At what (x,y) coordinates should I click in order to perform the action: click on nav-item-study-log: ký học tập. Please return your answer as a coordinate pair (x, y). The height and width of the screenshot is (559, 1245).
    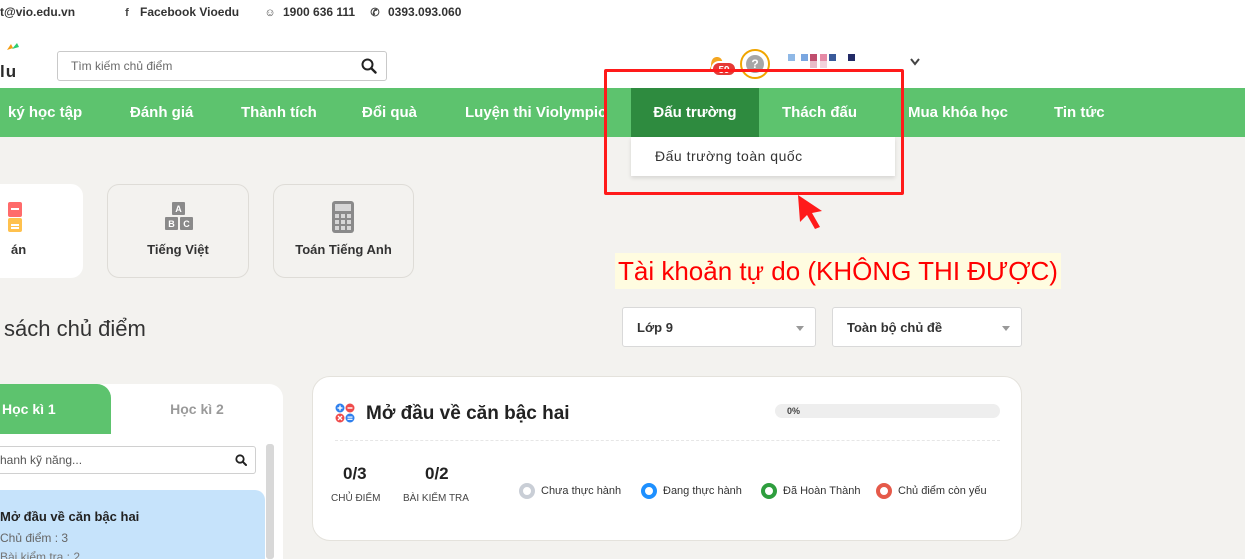
    Looking at the image, I should click on (45, 112).